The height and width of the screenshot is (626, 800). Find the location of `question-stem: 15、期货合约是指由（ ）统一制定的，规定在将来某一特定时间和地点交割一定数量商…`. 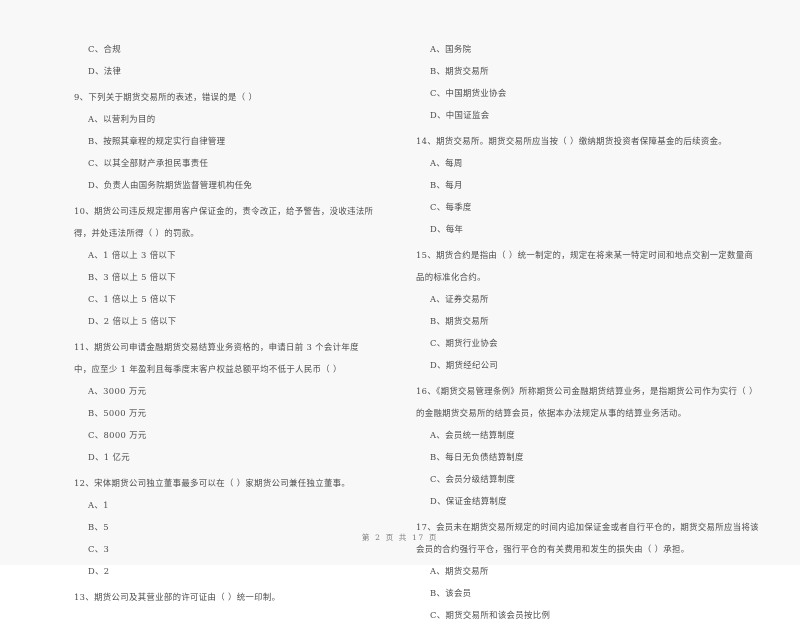

question-stem: 15、期货合约是指由（ ）统一制定的，规定在将来某一特定时间和地点交割一定数量商… is located at coordinates (585, 266).